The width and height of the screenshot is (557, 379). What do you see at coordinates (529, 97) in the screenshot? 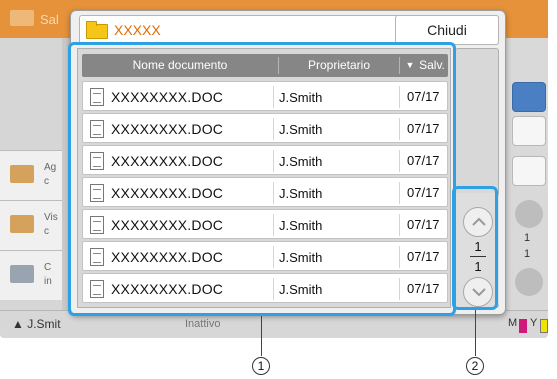
I see `grid-view-icon` at bounding box center [529, 97].